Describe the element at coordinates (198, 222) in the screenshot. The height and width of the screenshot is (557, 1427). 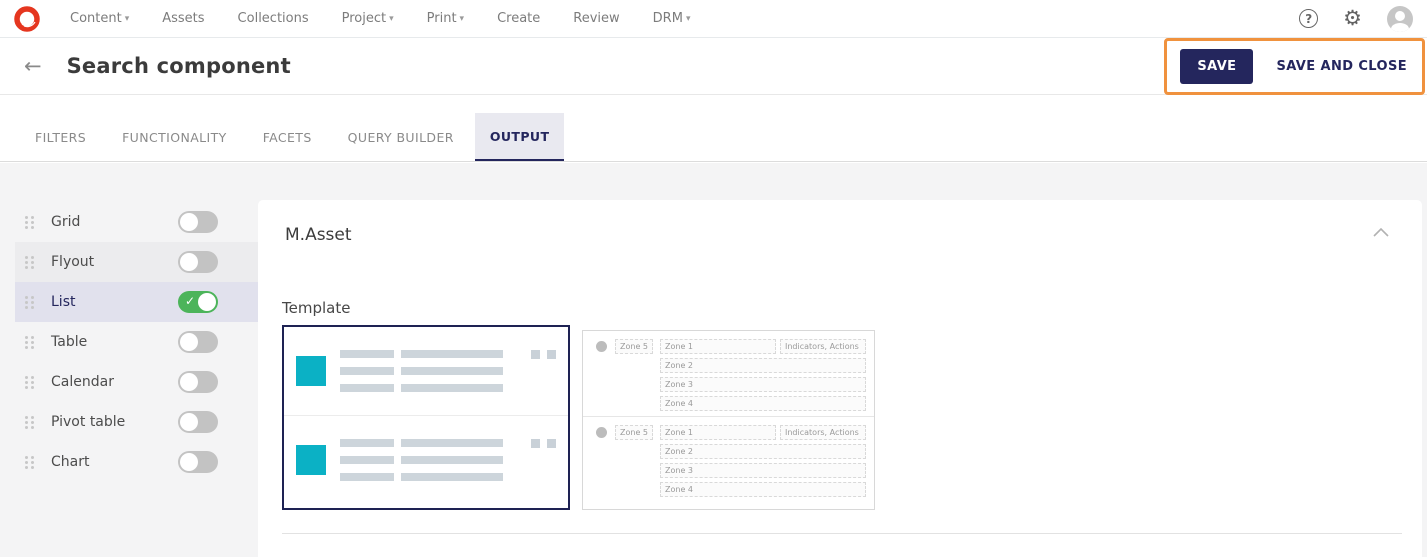
I see `grid-toggle: ✓` at that location.